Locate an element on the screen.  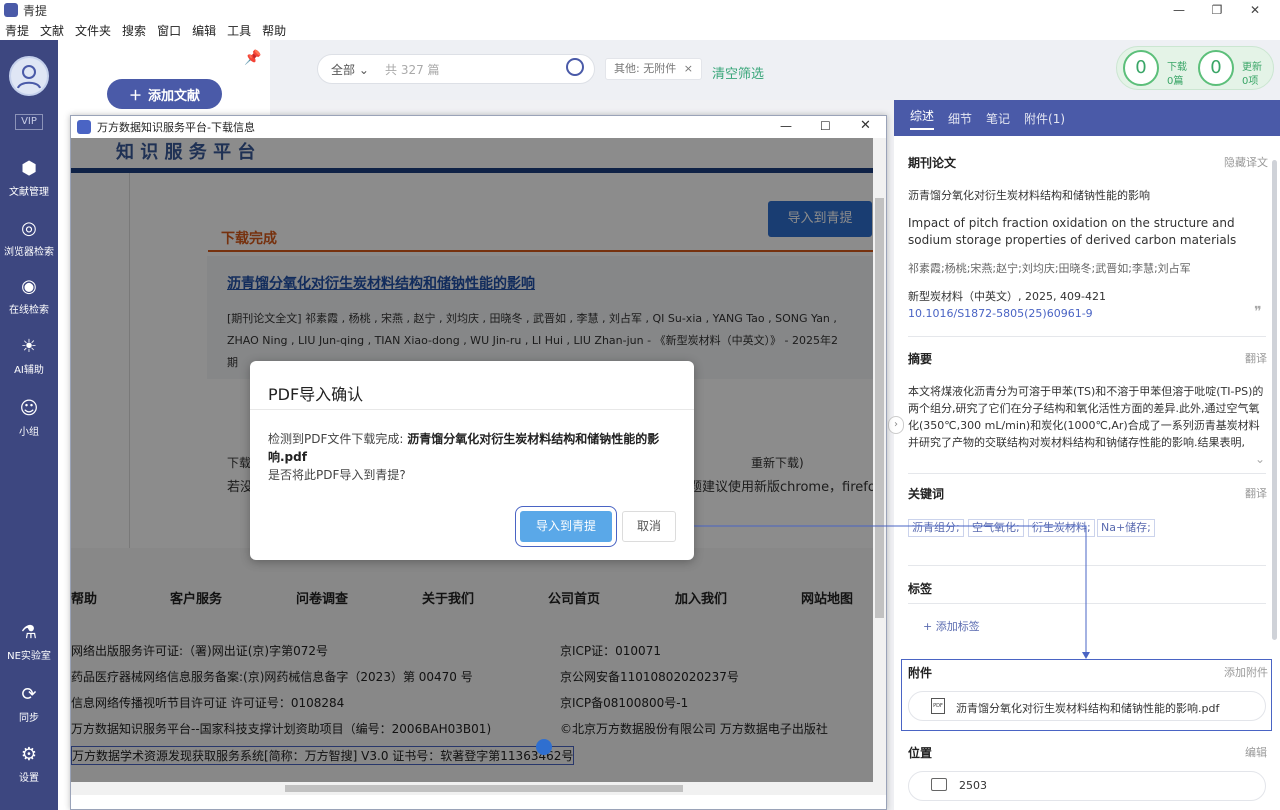
divider is located at coordinates (472, 409).